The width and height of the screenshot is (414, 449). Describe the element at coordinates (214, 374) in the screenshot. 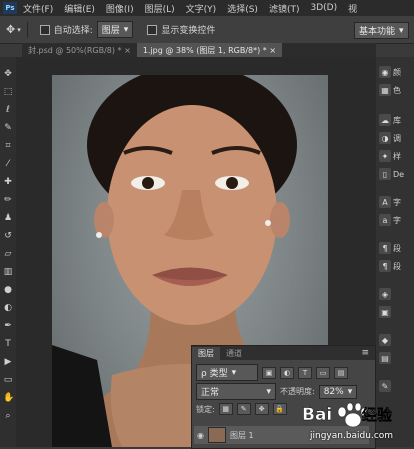

I see `filter-kind-value: ρ 类型` at that location.